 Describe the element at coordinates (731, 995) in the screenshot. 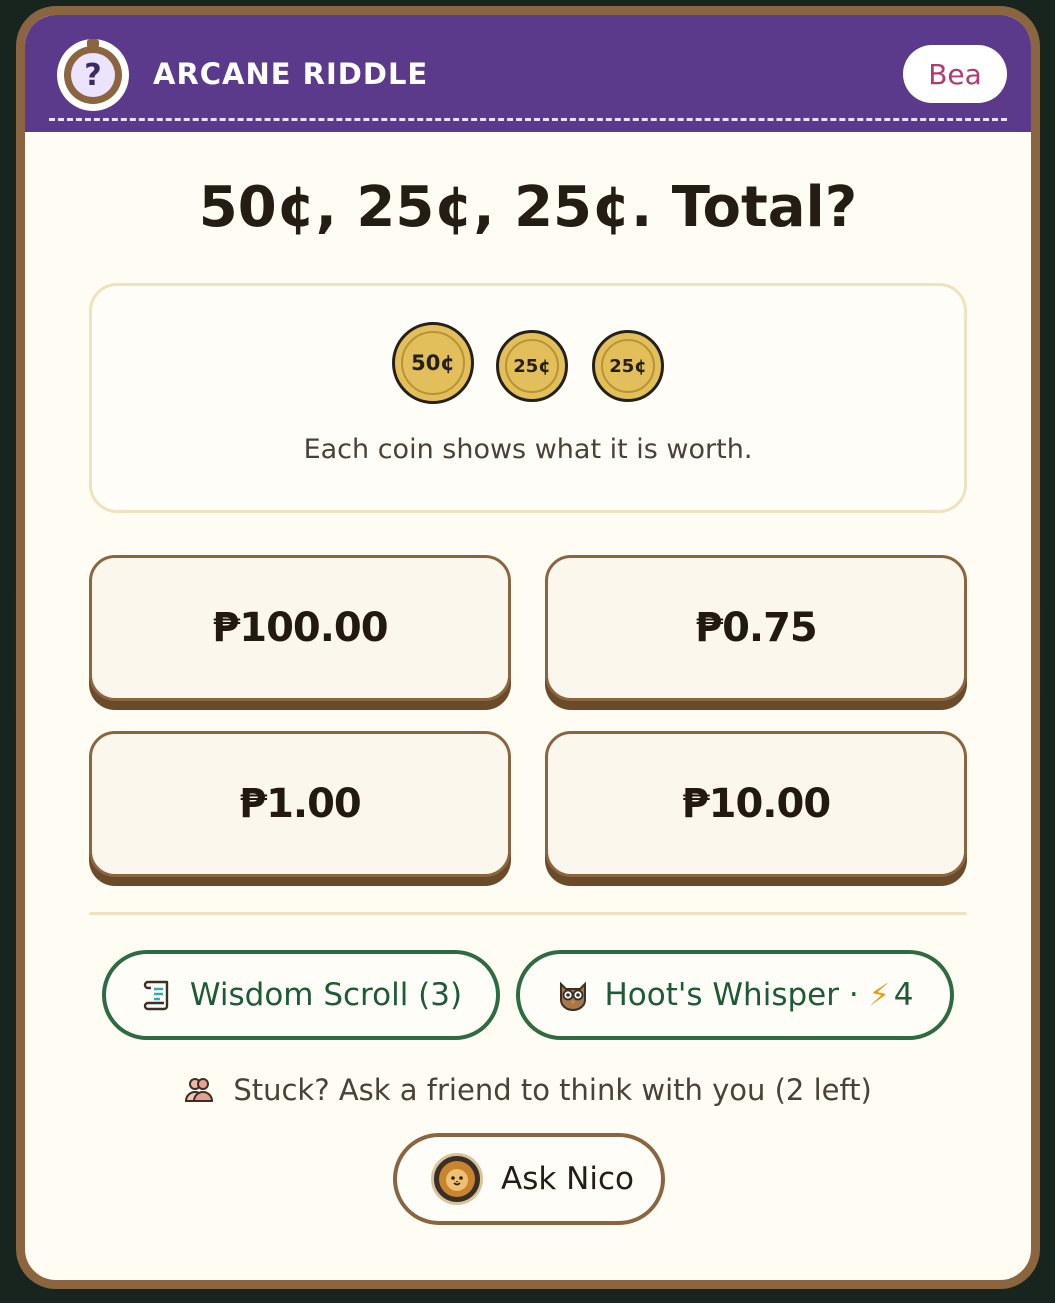

I see `hoots-whisper-label: Hoot's Whisper ·` at that location.